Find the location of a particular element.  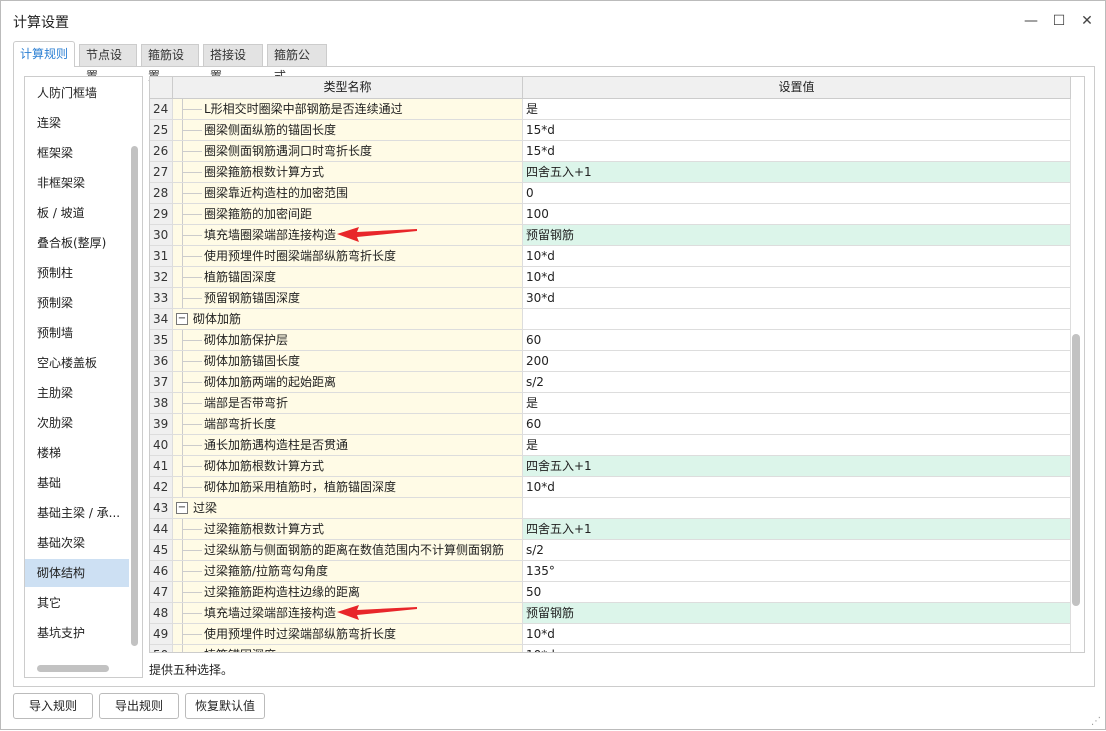

annotation-arrows is located at coordinates (377, 423).